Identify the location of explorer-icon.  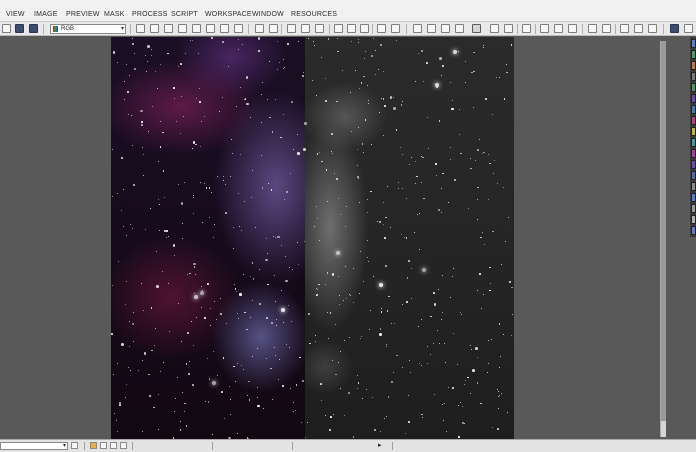
(592, 28).